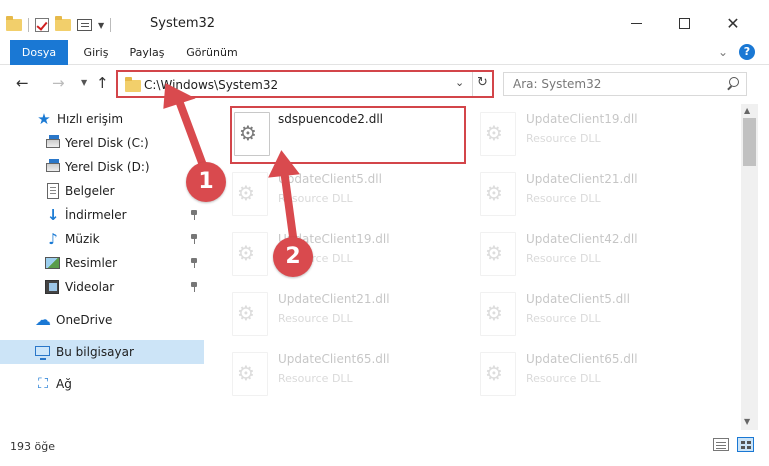 The image size is (769, 466). I want to click on scroll-down-icon: ▼, so click(747, 421).